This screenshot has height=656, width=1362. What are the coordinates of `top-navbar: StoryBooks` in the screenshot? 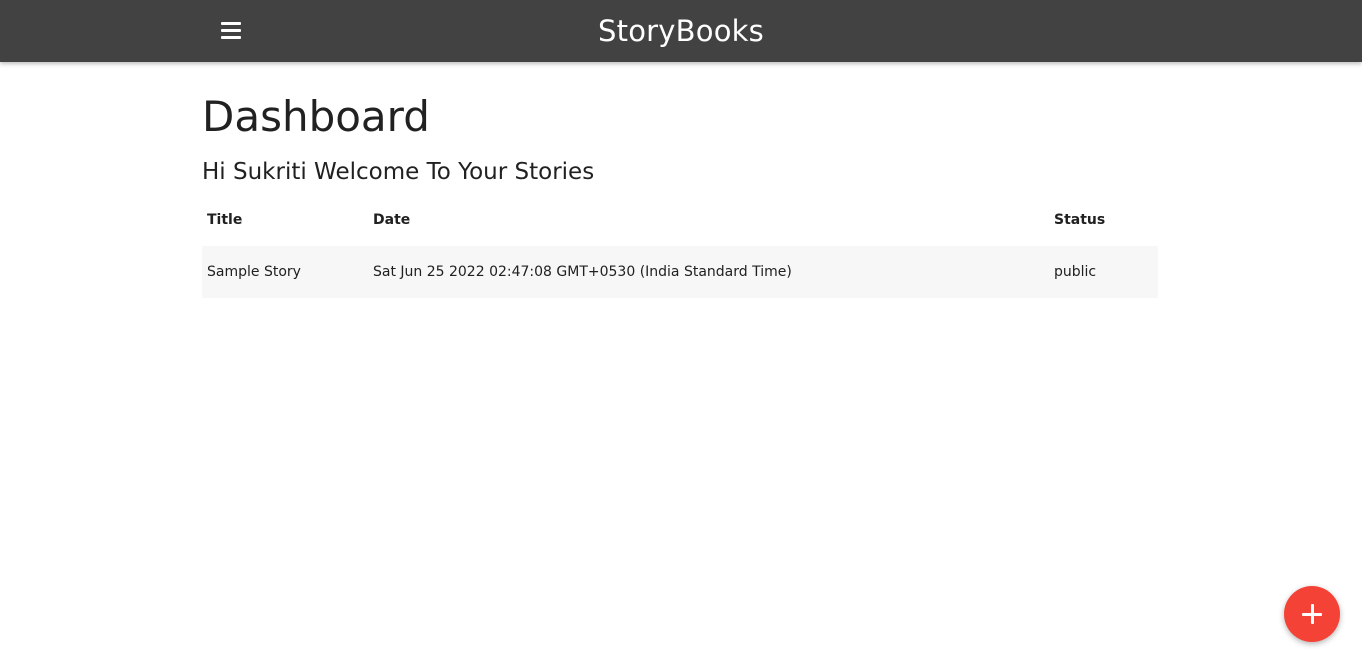 It's located at (681, 31).